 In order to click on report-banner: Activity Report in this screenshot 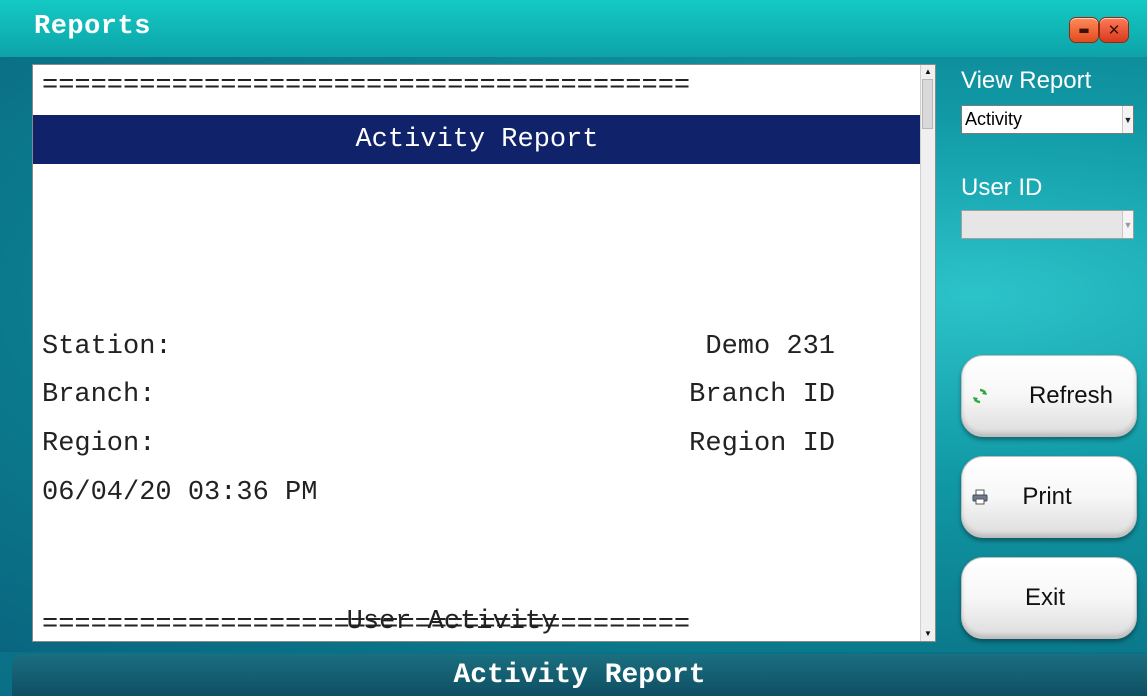, I will do `click(477, 139)`.